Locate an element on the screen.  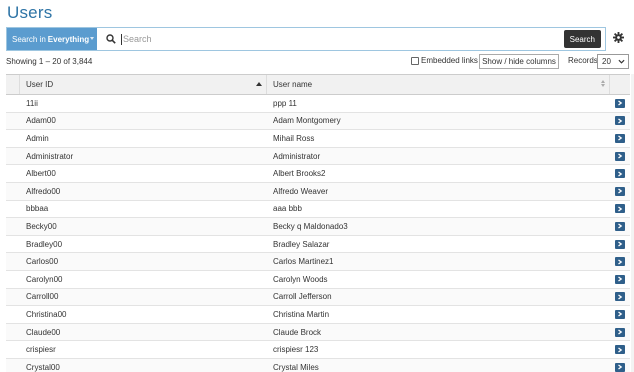
cell-user-id: Claude00 is located at coordinates (43, 332).